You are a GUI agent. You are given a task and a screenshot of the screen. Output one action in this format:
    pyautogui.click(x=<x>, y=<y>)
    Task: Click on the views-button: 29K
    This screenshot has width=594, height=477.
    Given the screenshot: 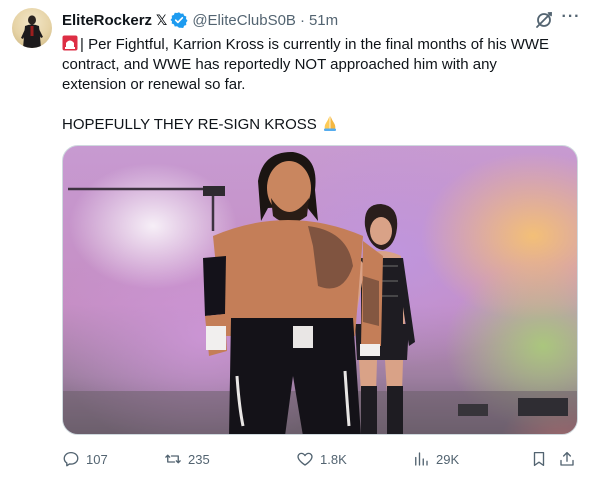 What is the action you would take?
    pyautogui.click(x=435, y=459)
    